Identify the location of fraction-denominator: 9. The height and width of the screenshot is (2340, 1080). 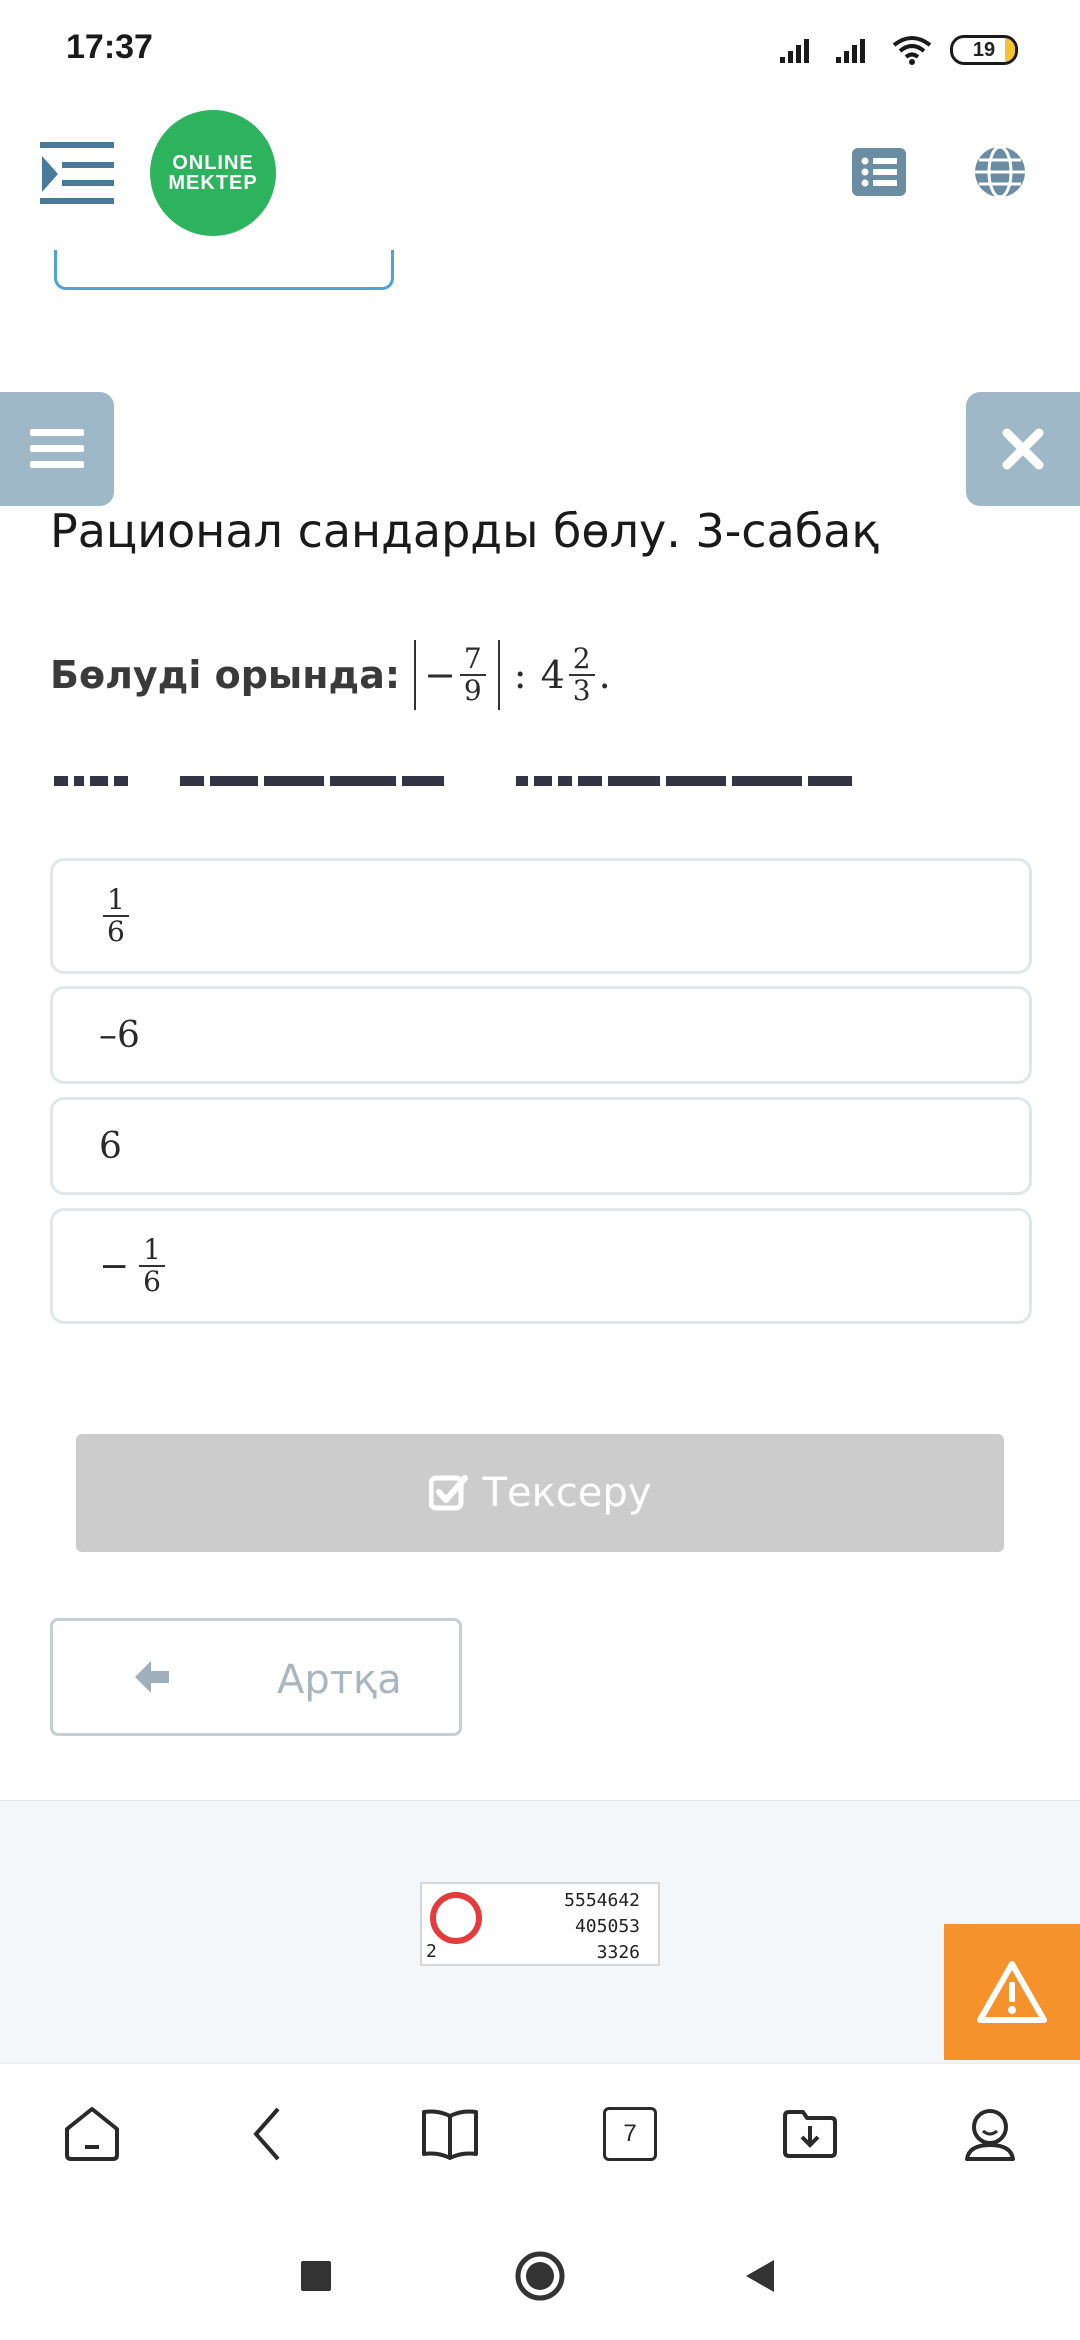
(472, 690).